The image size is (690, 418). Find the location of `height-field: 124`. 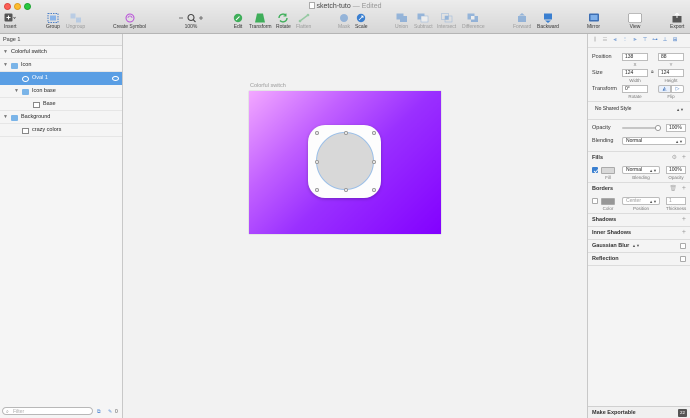

height-field: 124 is located at coordinates (671, 73).